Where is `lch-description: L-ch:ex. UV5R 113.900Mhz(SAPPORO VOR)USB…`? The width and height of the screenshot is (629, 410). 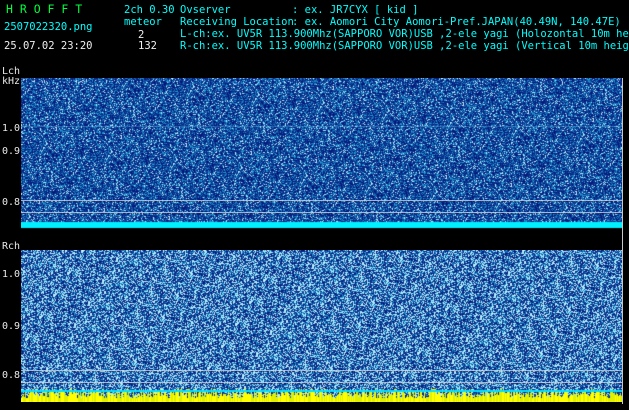 lch-description: L-ch:ex. UV5R 113.900Mhz(SAPPORO VOR)USB… is located at coordinates (404, 34).